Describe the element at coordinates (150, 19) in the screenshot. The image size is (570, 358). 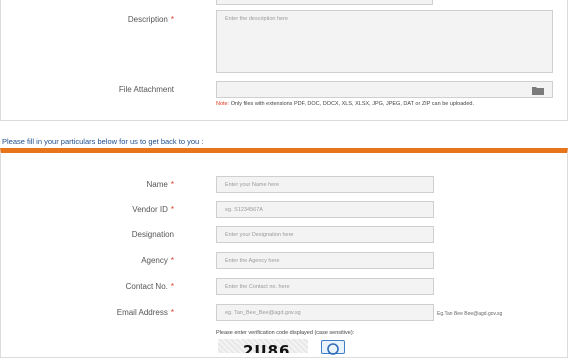
I see `description-label: Description *` at that location.